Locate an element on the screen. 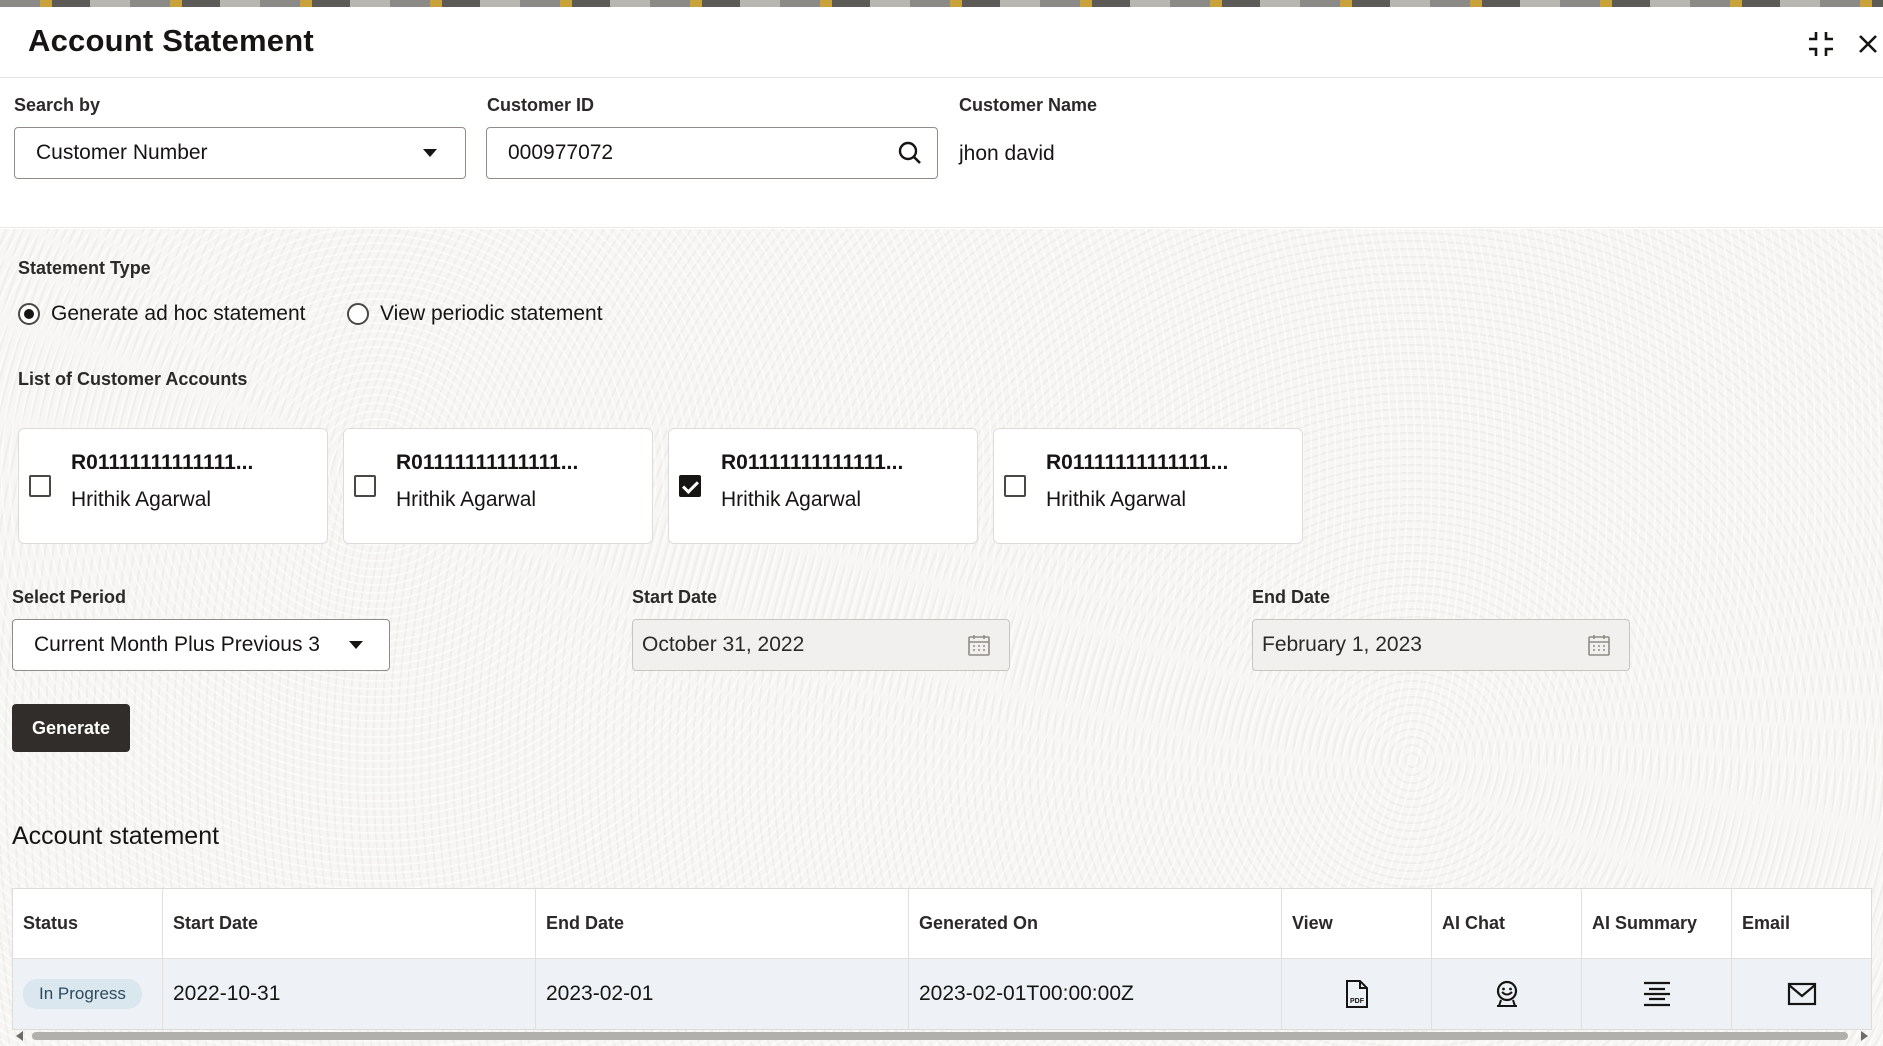 The image size is (1883, 1046). status-cell: In Progress is located at coordinates (88, 994).